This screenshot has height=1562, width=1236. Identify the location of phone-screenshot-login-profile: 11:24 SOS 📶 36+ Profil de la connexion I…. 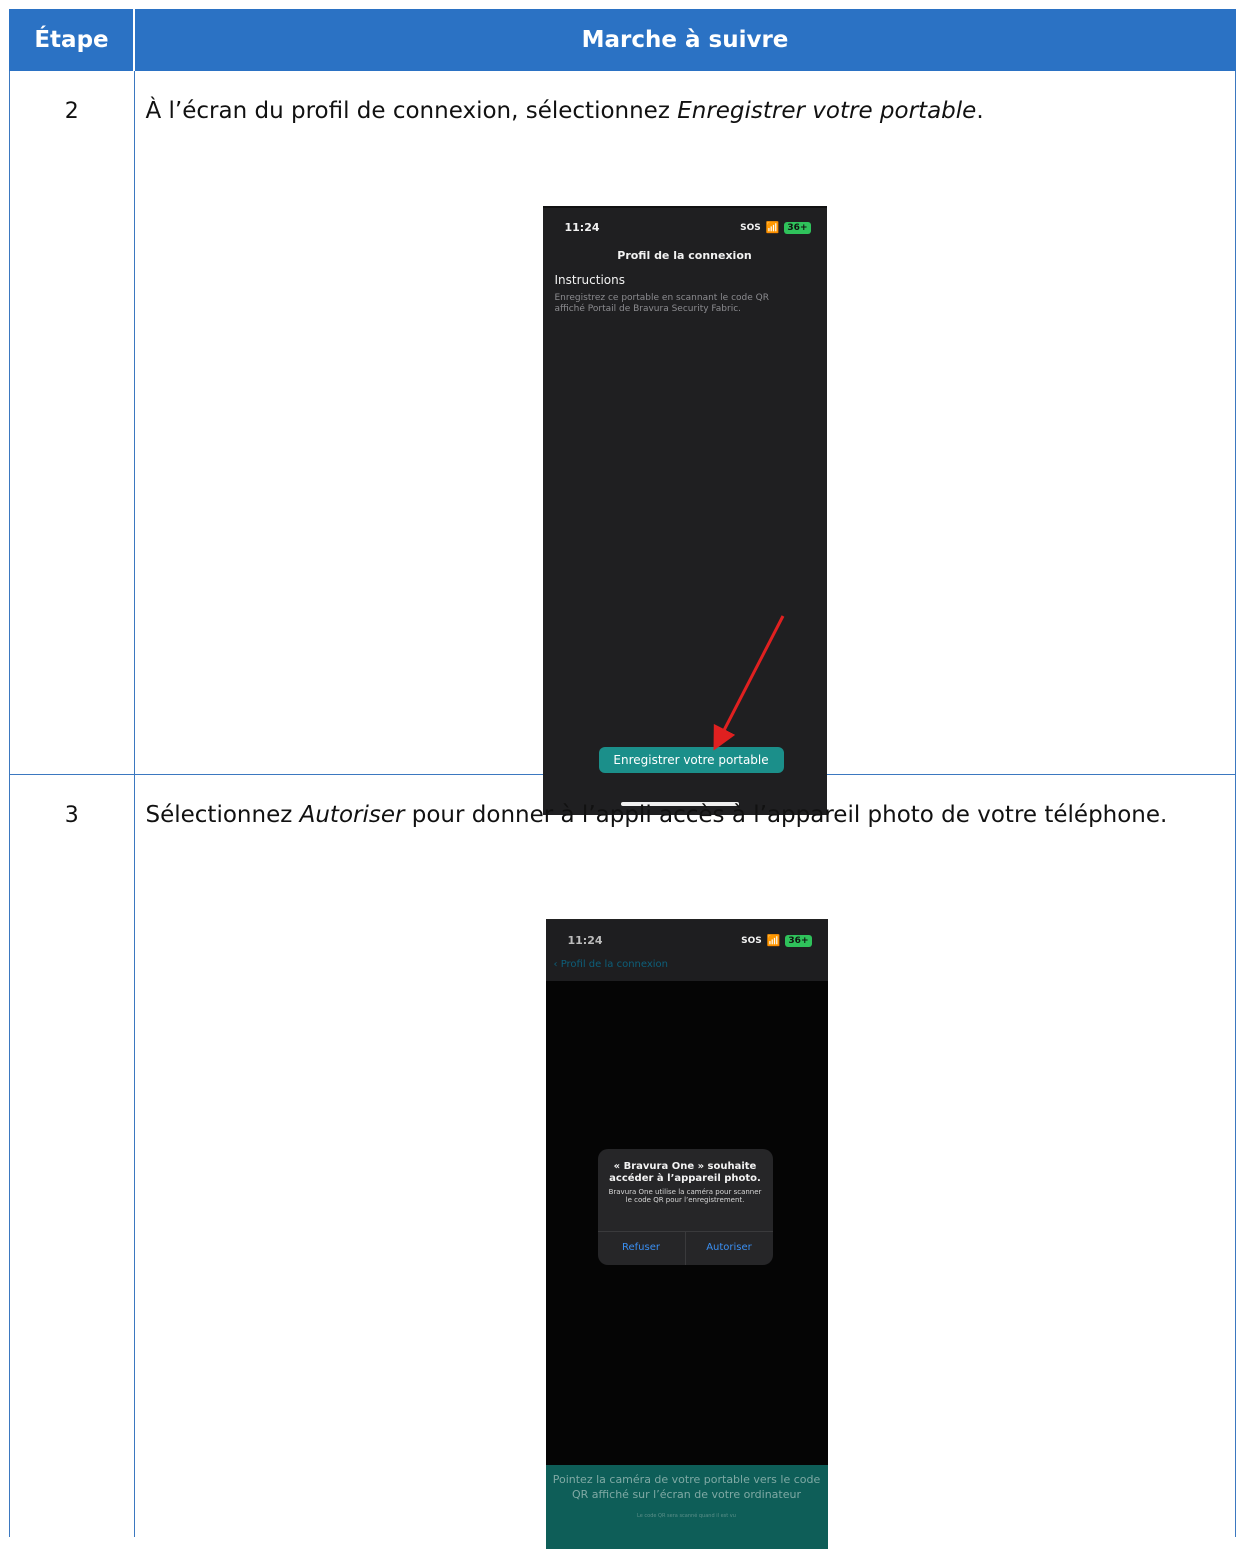
(684, 510).